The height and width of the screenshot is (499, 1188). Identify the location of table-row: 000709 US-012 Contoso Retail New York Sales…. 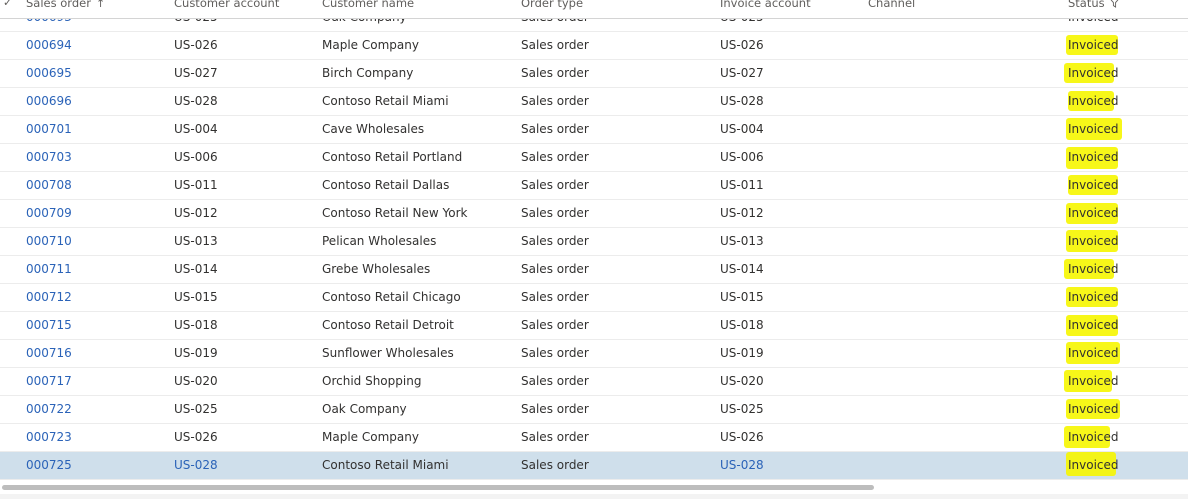
(594, 214).